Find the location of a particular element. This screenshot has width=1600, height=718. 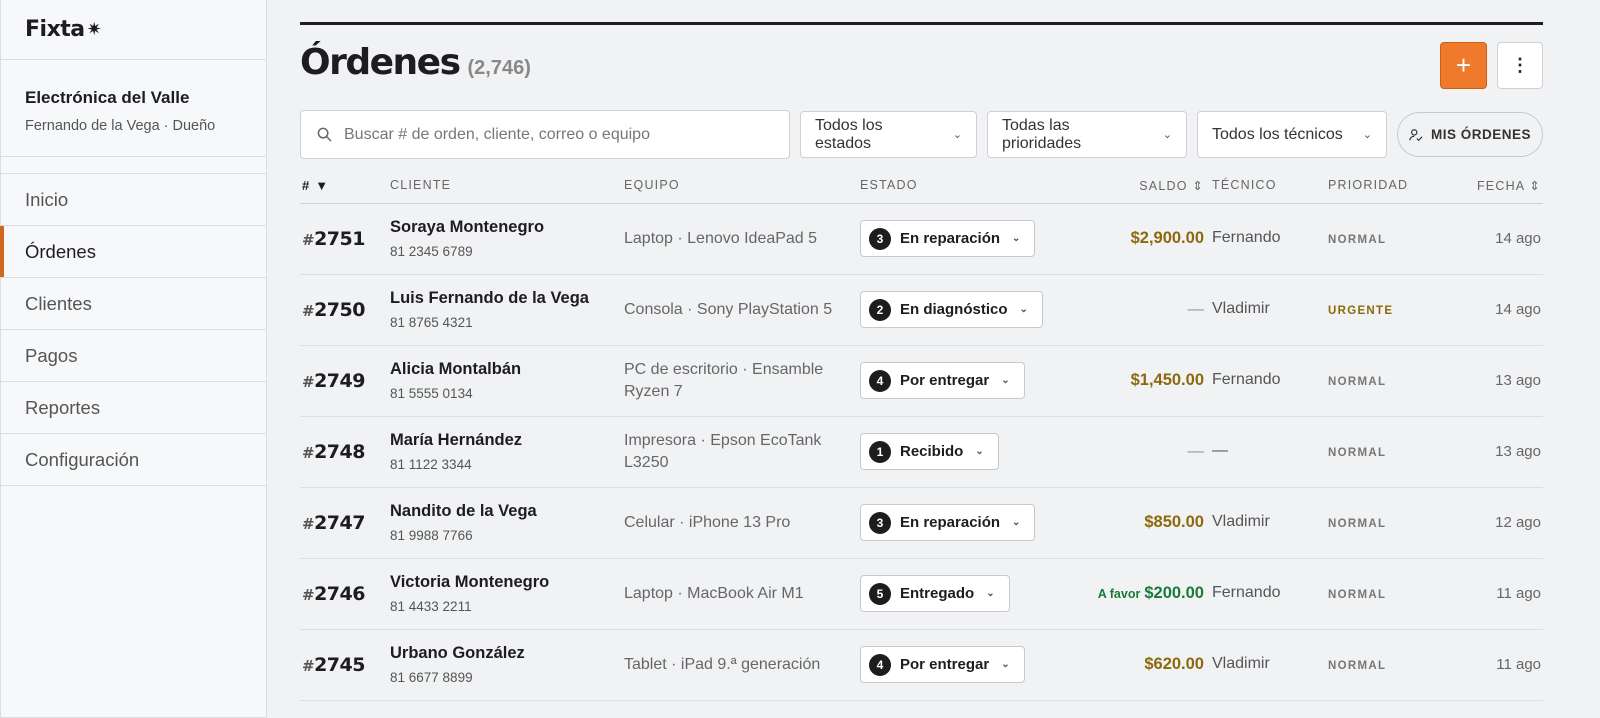

sidebar-item-reportes: Reportes is located at coordinates (133, 408).